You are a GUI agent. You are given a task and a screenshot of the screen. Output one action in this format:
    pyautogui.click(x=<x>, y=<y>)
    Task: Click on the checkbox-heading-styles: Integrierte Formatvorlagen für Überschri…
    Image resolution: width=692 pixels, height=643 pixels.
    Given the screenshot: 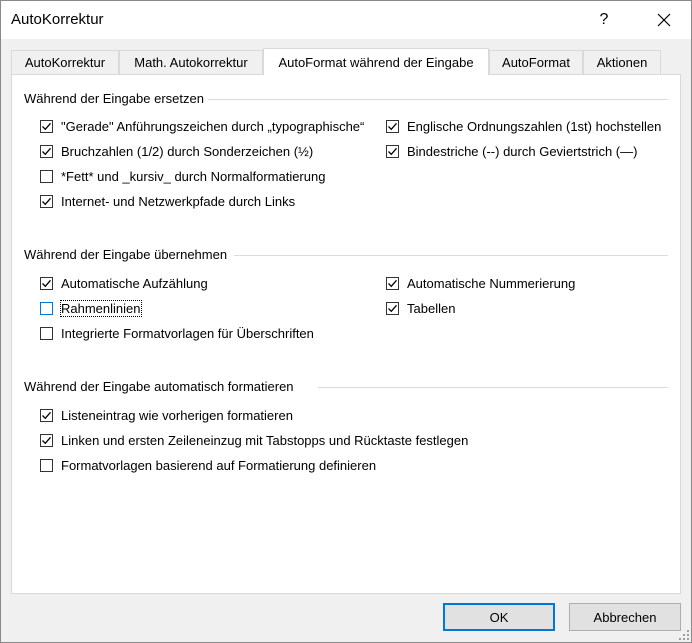 What is the action you would take?
    pyautogui.click(x=177, y=333)
    